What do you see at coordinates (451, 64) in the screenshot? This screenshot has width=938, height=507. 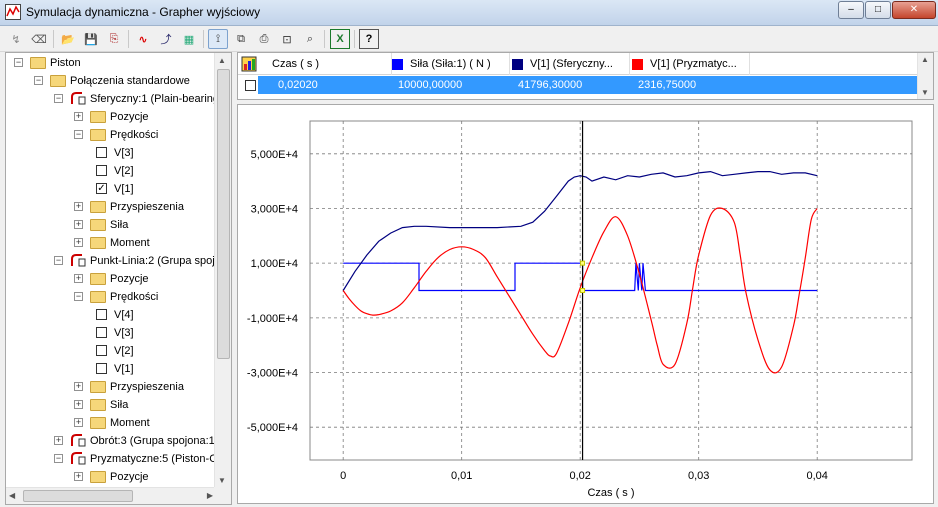 I see `column-header-force: Siła (Siła:1) ( N )` at bounding box center [451, 64].